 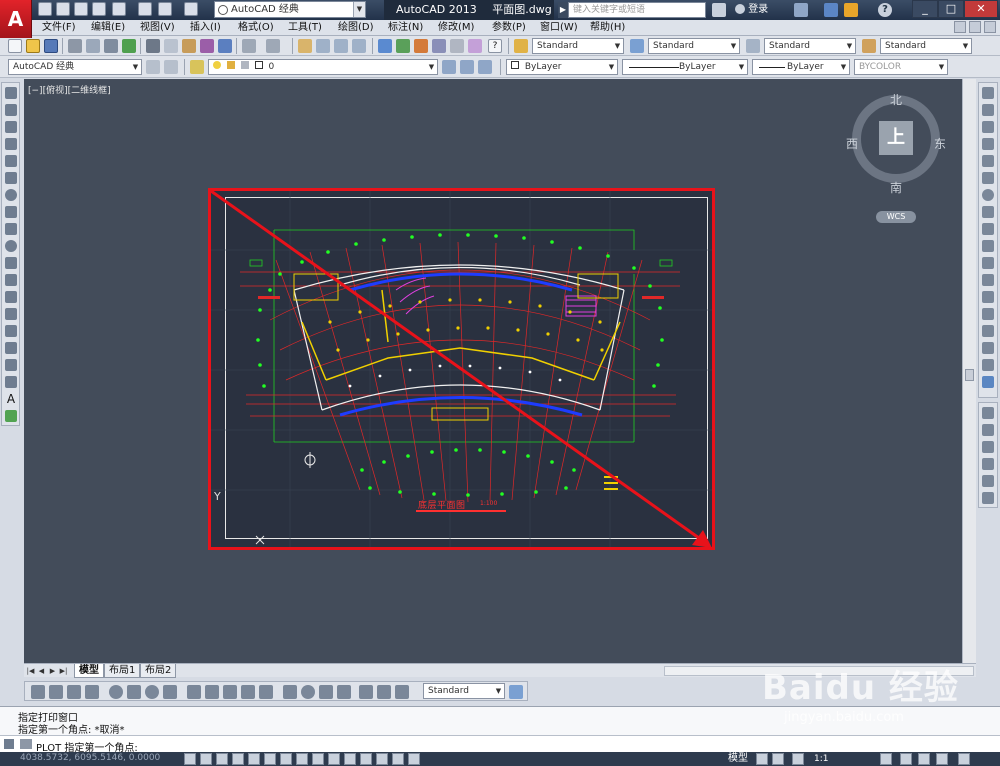 What do you see at coordinates (831, 10) in the screenshot?
I see `close-x-icon` at bounding box center [831, 10].